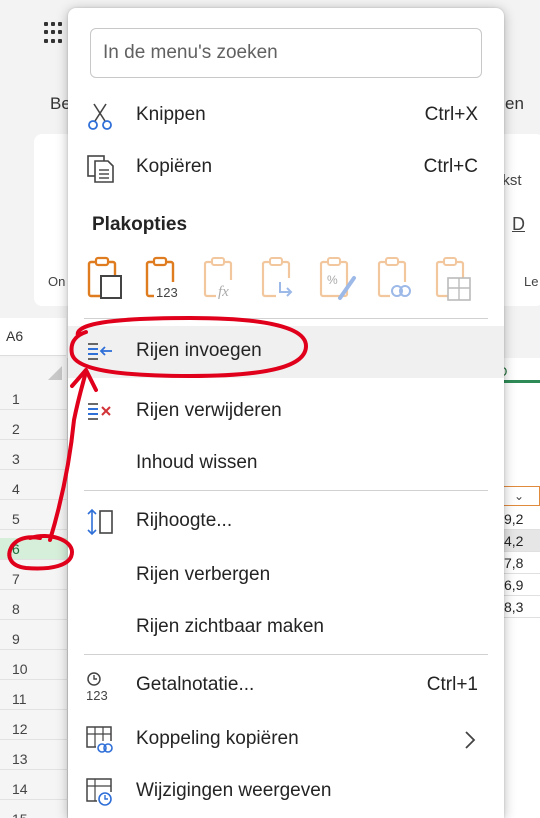 This screenshot has height=818, width=540. What do you see at coordinates (34, 759) in the screenshot?
I see `row-header: 13` at bounding box center [34, 759].